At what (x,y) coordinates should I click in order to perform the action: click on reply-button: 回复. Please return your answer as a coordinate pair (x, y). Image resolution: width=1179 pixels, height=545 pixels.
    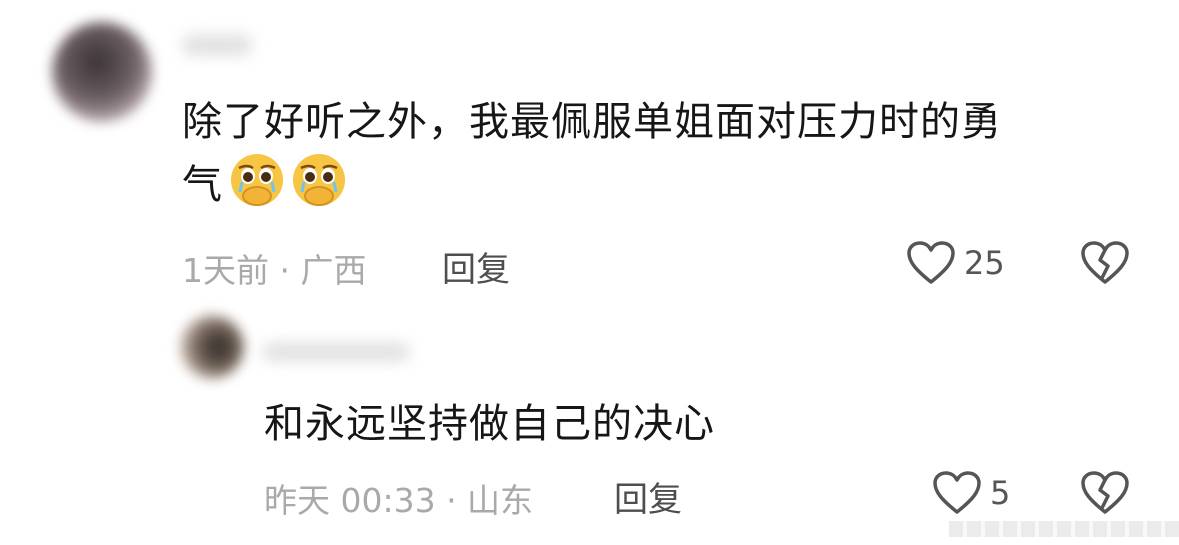
    Looking at the image, I should click on (476, 266).